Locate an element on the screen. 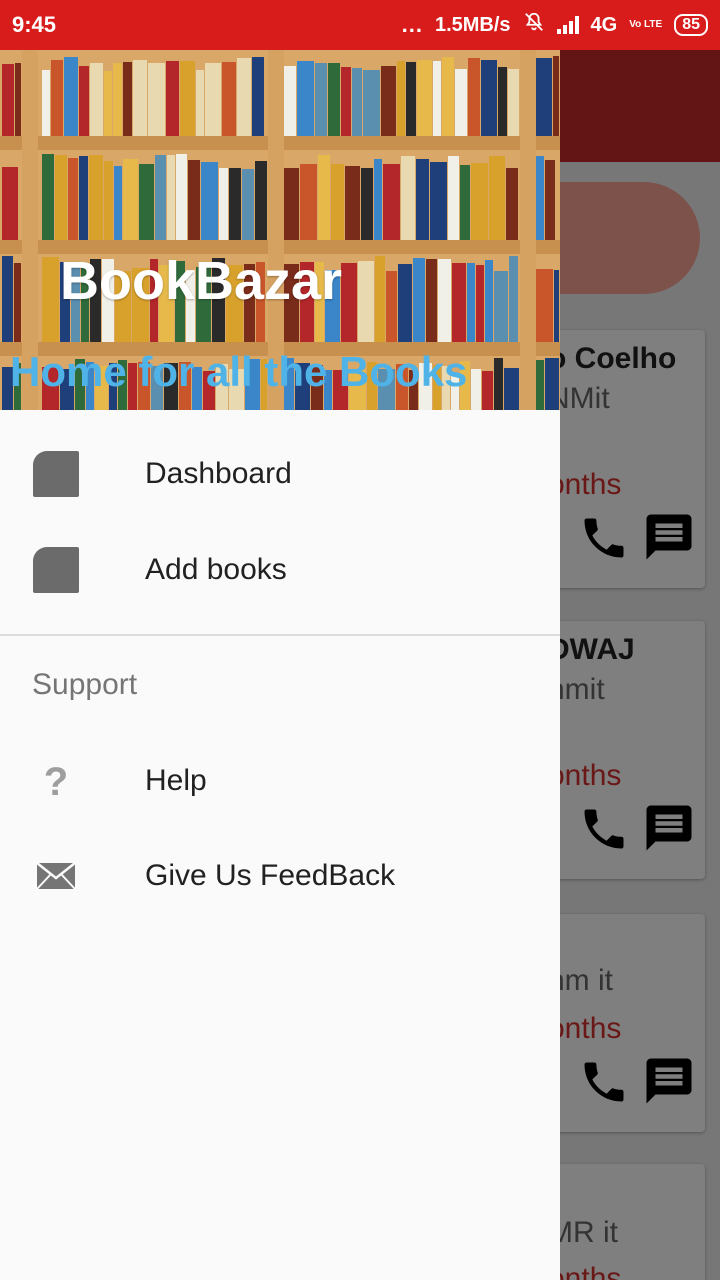  menu-item-label: Help is located at coordinates (176, 780).